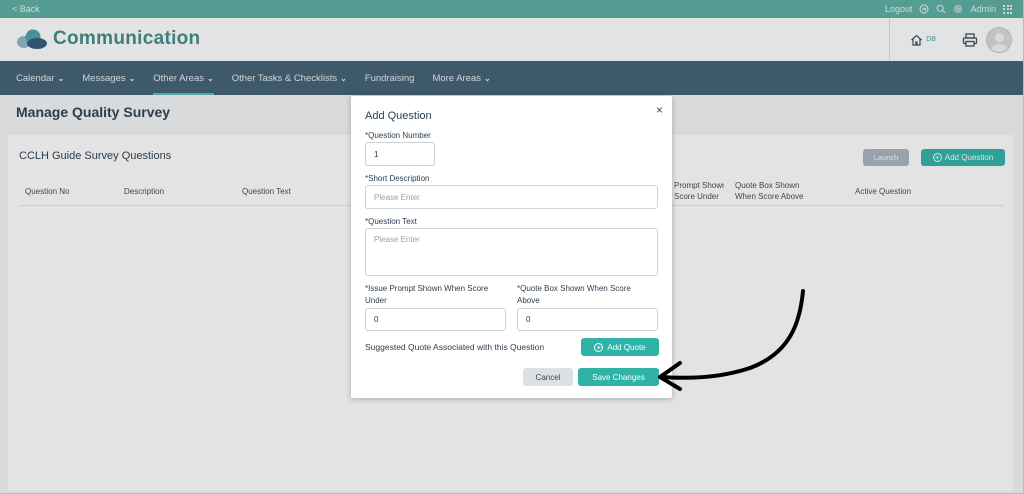 The height and width of the screenshot is (494, 1024). I want to click on issue-prompt-label: *Issue Prompt Shown When Score Under, so click(427, 294).